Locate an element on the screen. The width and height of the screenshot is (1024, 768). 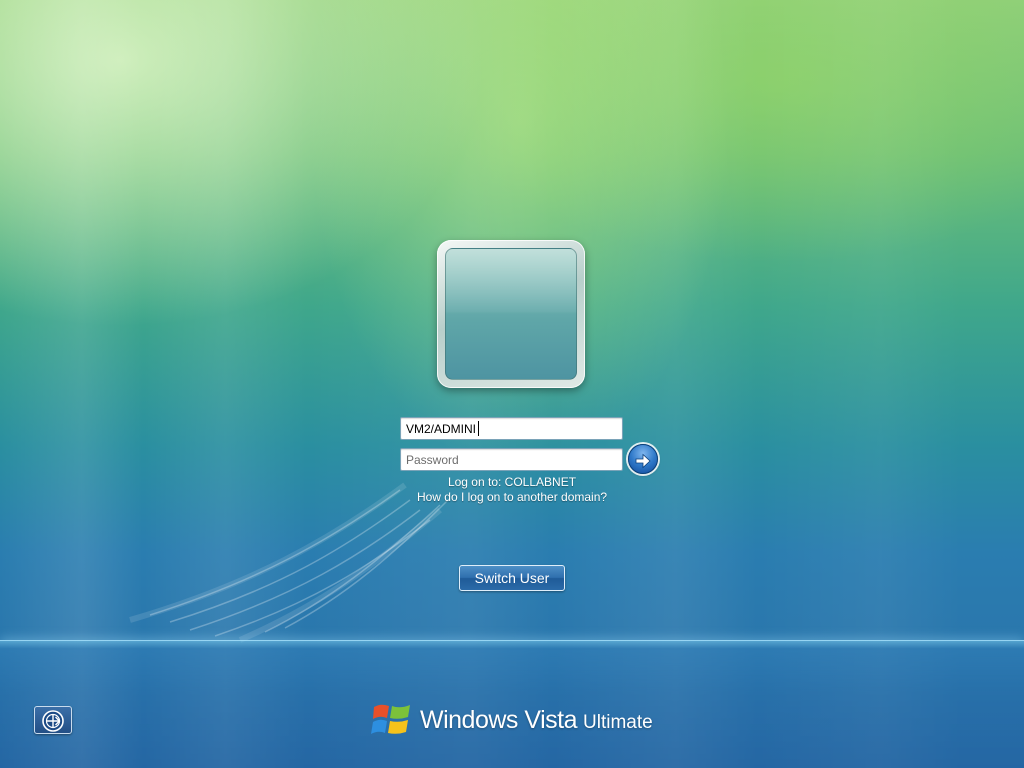
logon-domain-text: Log on to: COLLABNET is located at coordinates (512, 482).